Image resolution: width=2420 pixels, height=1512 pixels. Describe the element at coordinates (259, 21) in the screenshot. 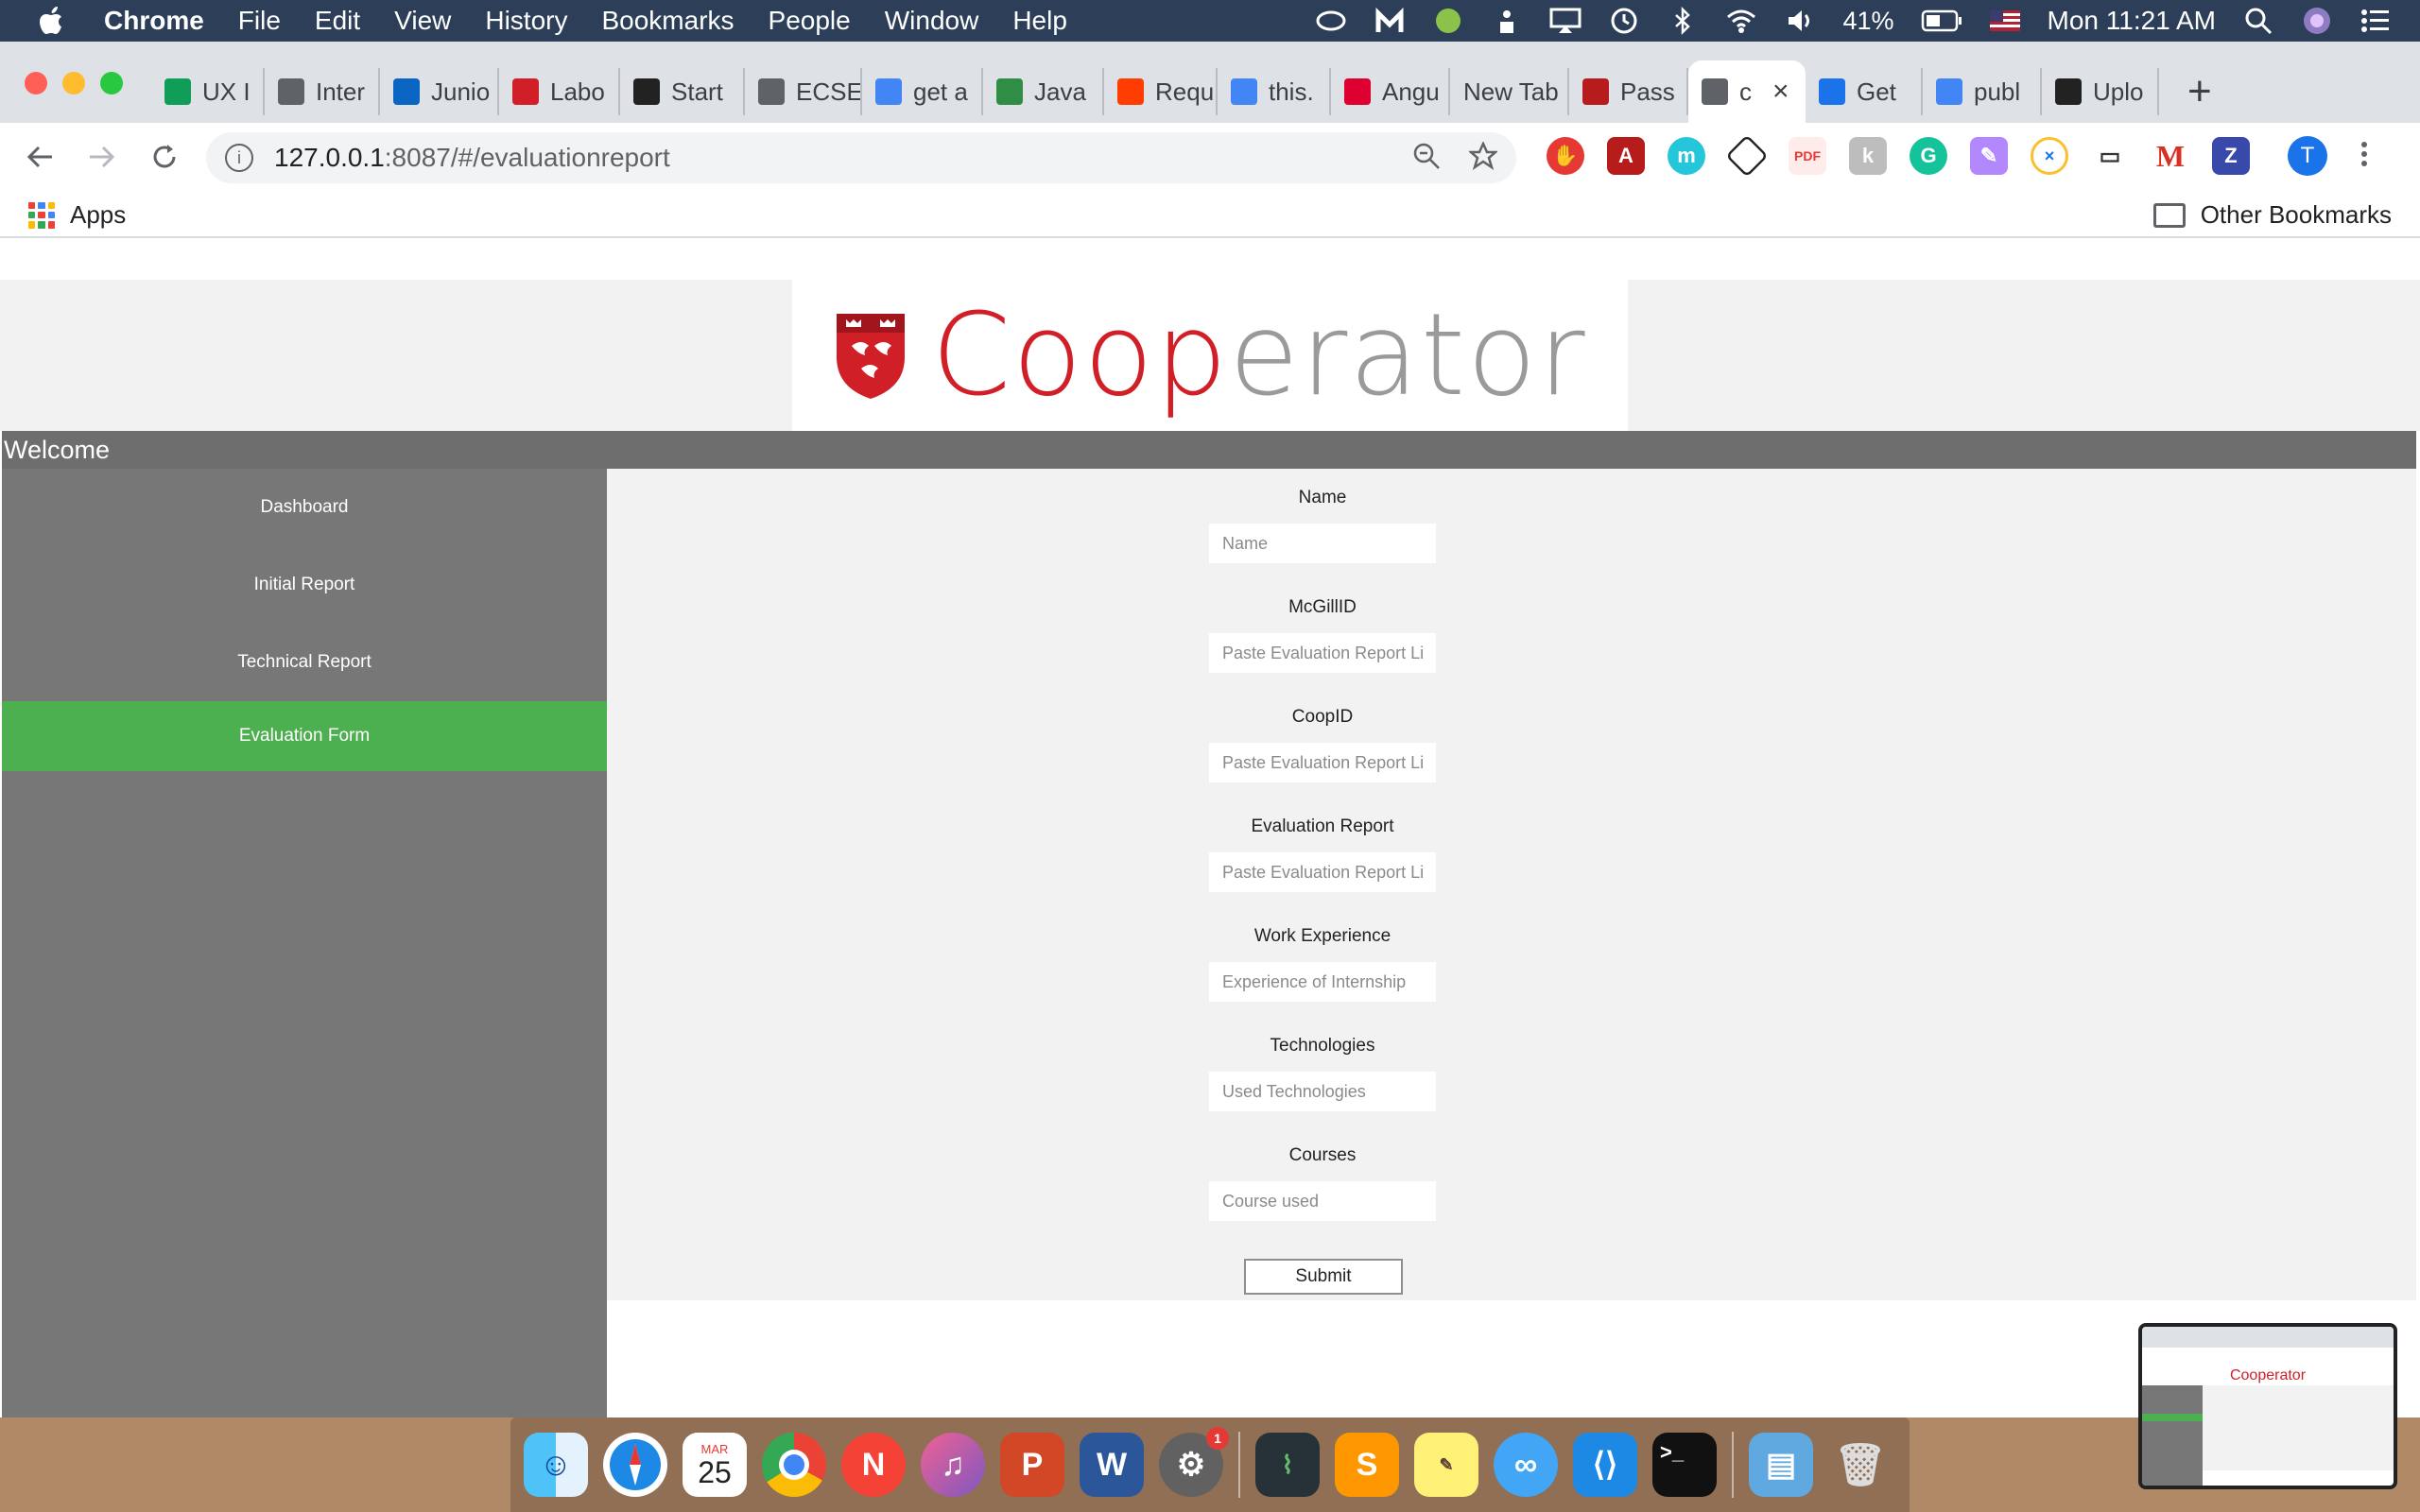

I see `menu-file: File` at that location.